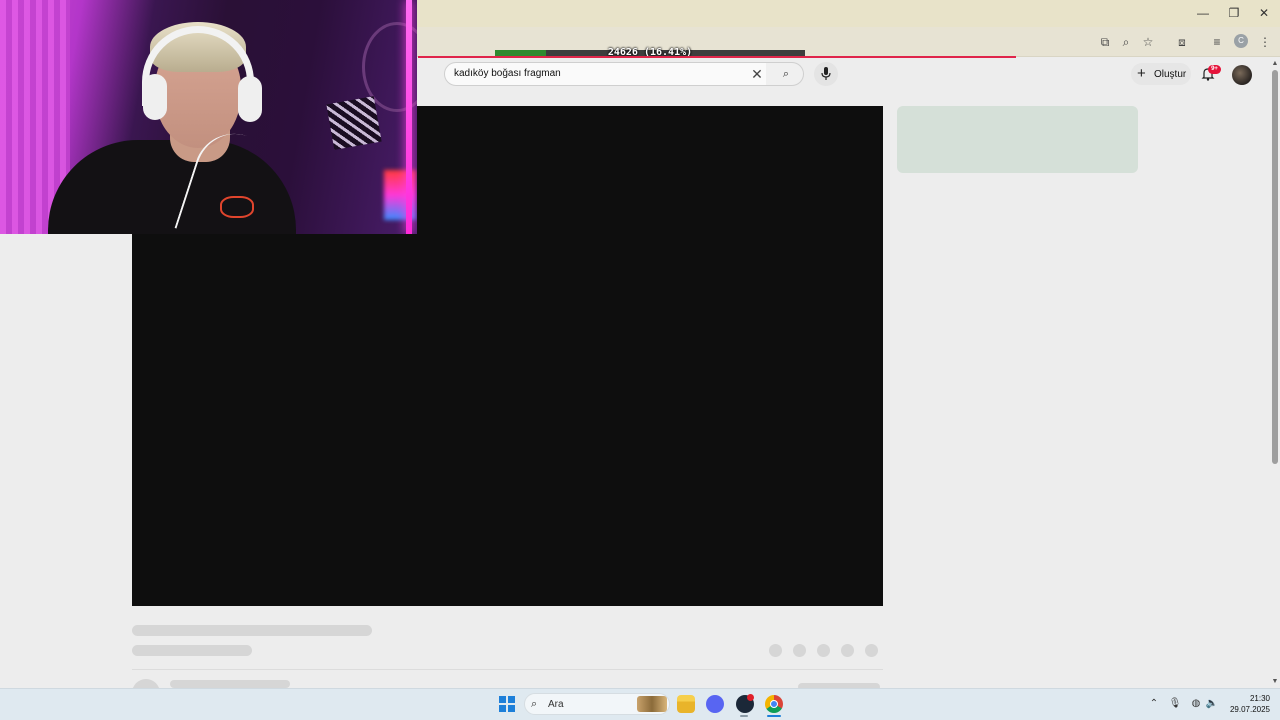 The height and width of the screenshot is (720, 1280). Describe the element at coordinates (556, 704) in the screenshot. I see `taskbar-search-placeholder: Ara` at that location.